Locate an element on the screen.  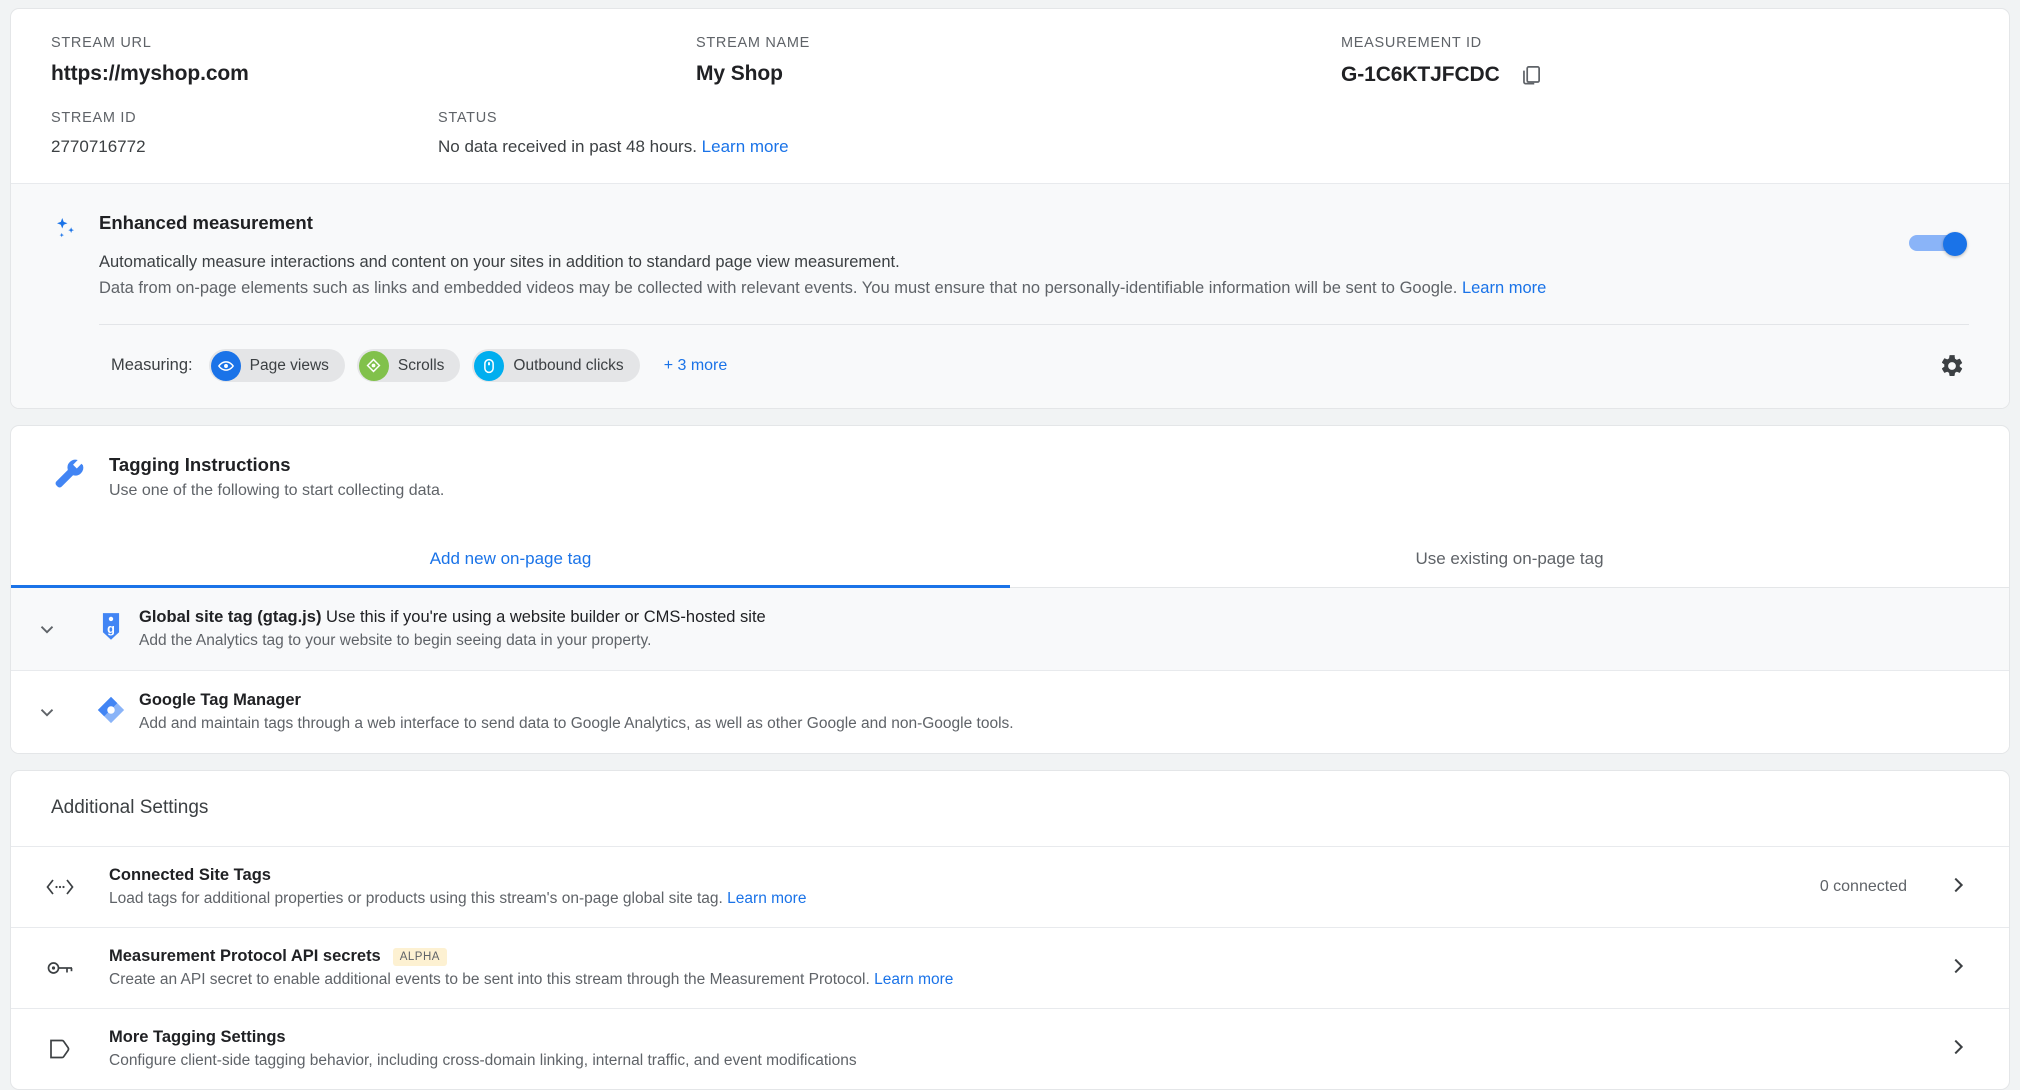
chip-page-views: Page views is located at coordinates (276, 365).